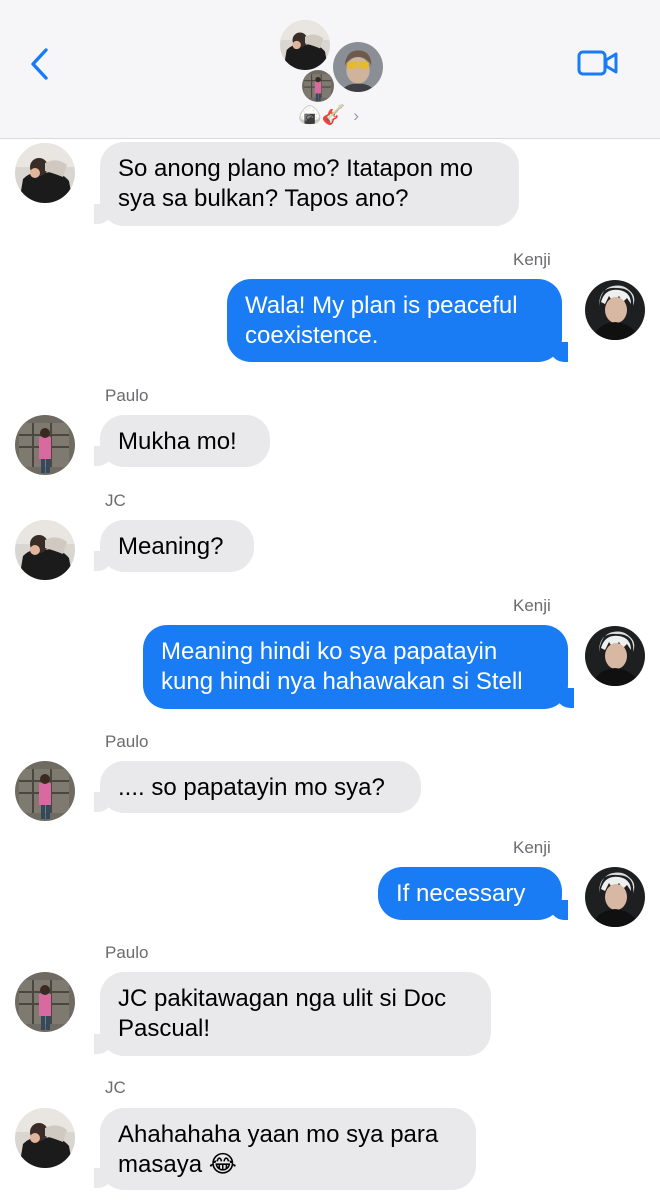 The width and height of the screenshot is (660, 1200). I want to click on message-line: masaya 😂, so click(177, 1164).